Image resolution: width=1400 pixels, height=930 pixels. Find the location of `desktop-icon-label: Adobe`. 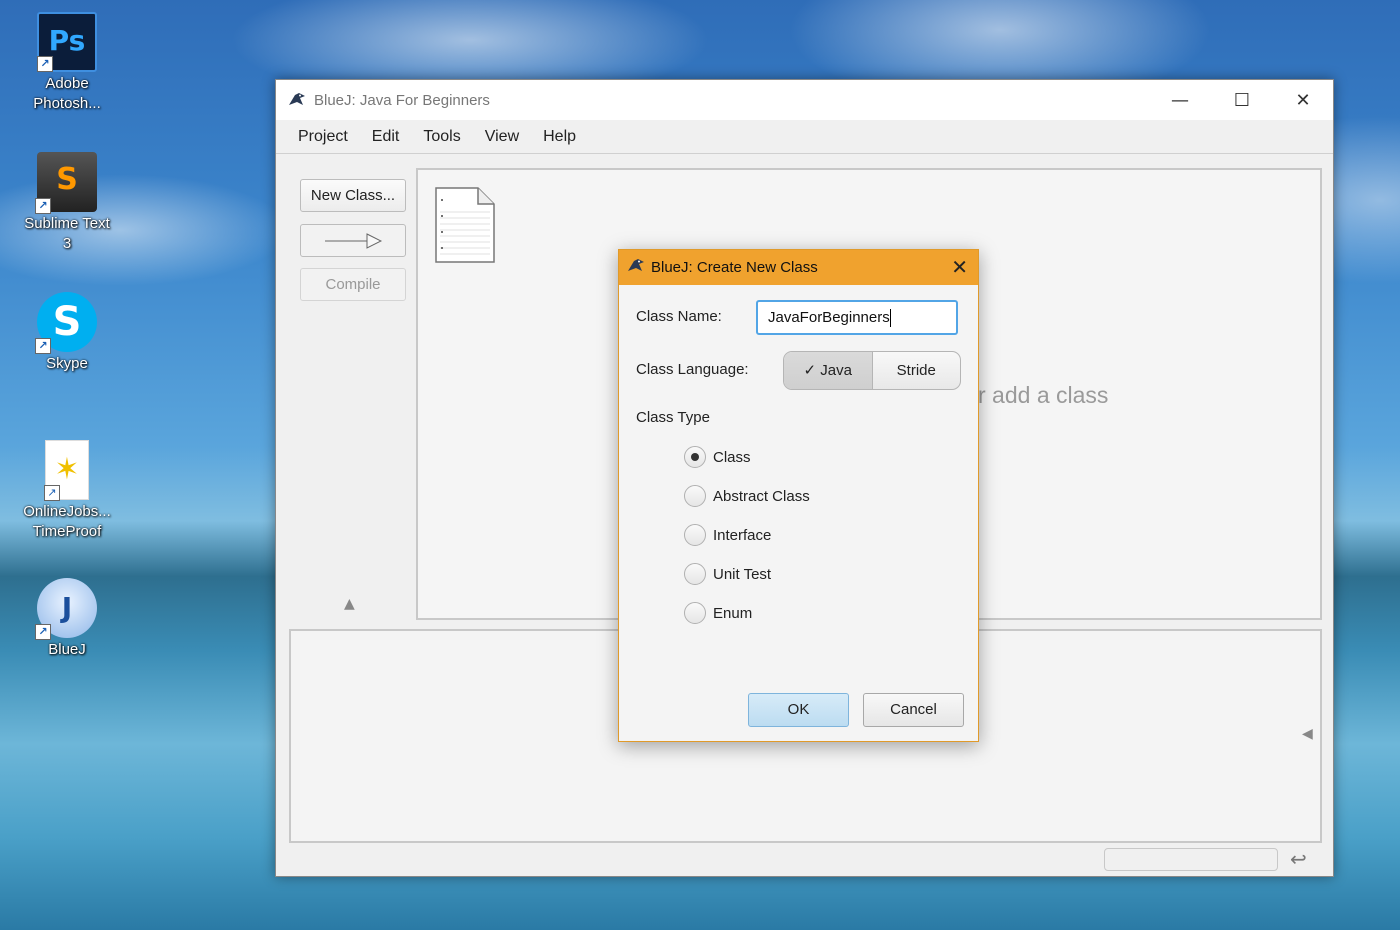

desktop-icon-label: Adobe is located at coordinates (67, 83).